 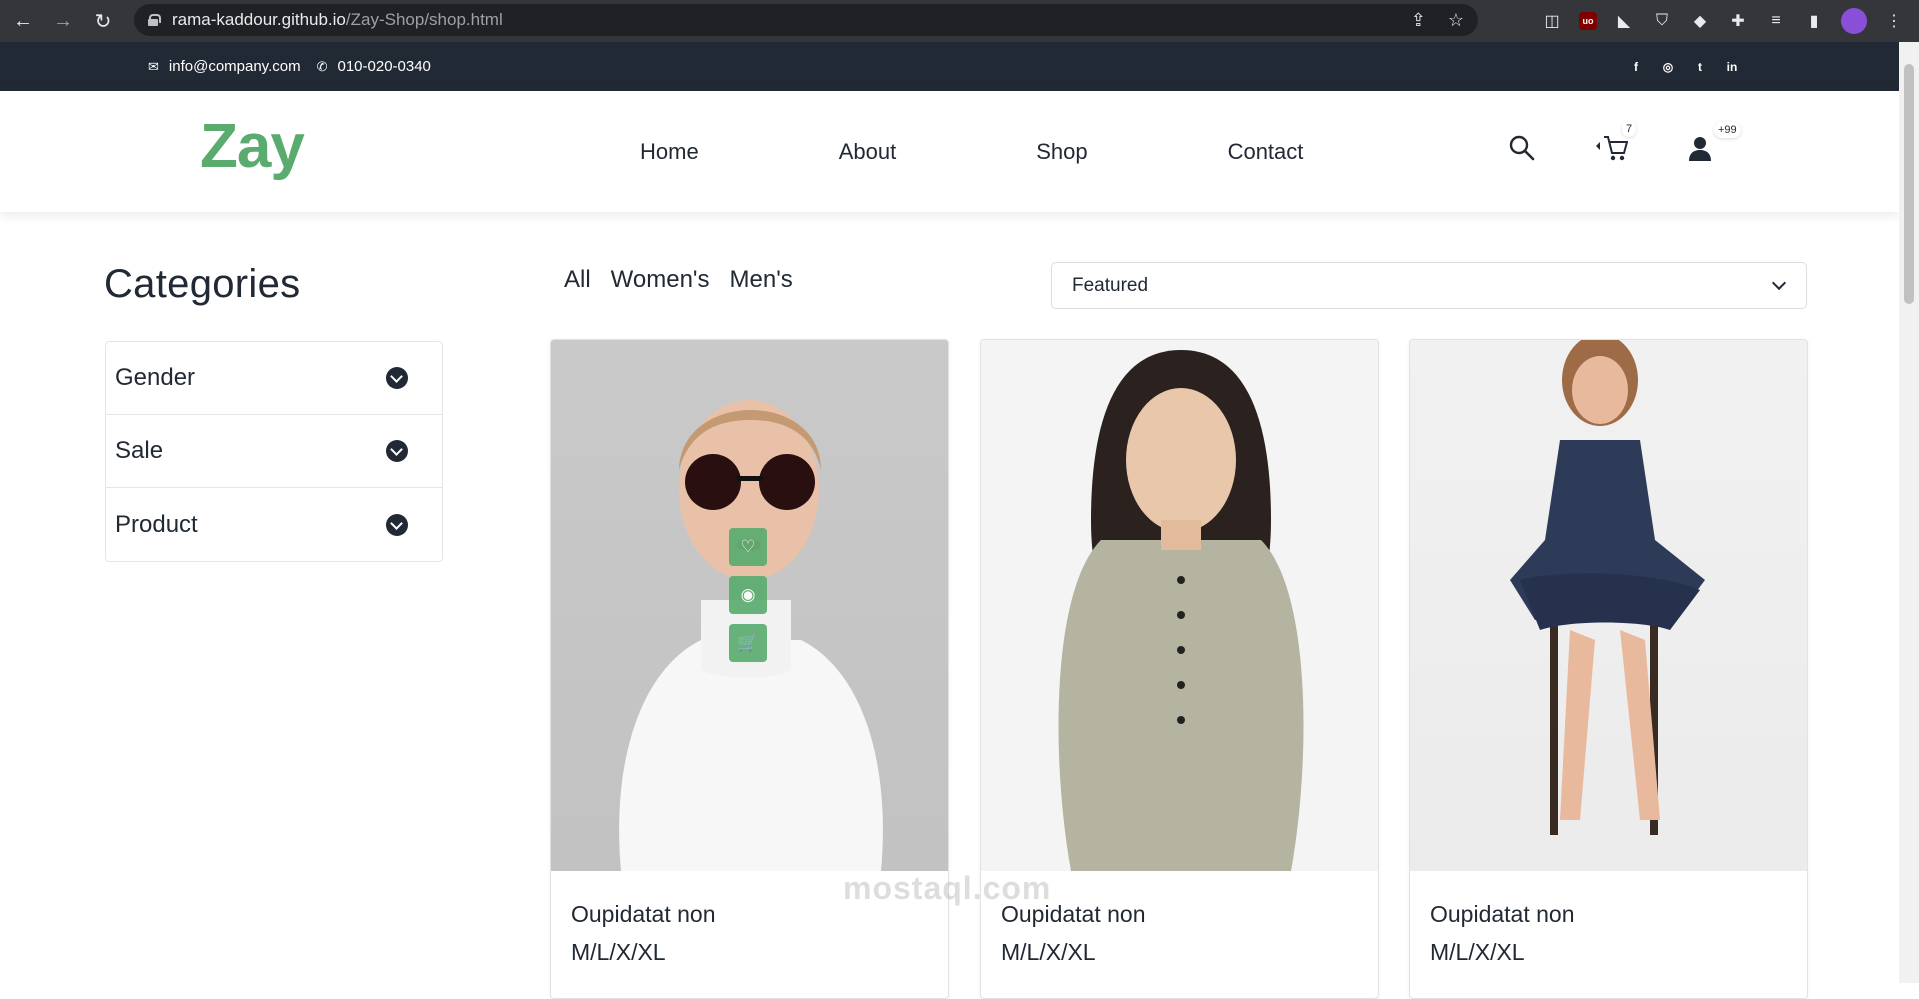 What do you see at coordinates (235, 66) in the screenshot?
I see `contact-email: info@company.com` at bounding box center [235, 66].